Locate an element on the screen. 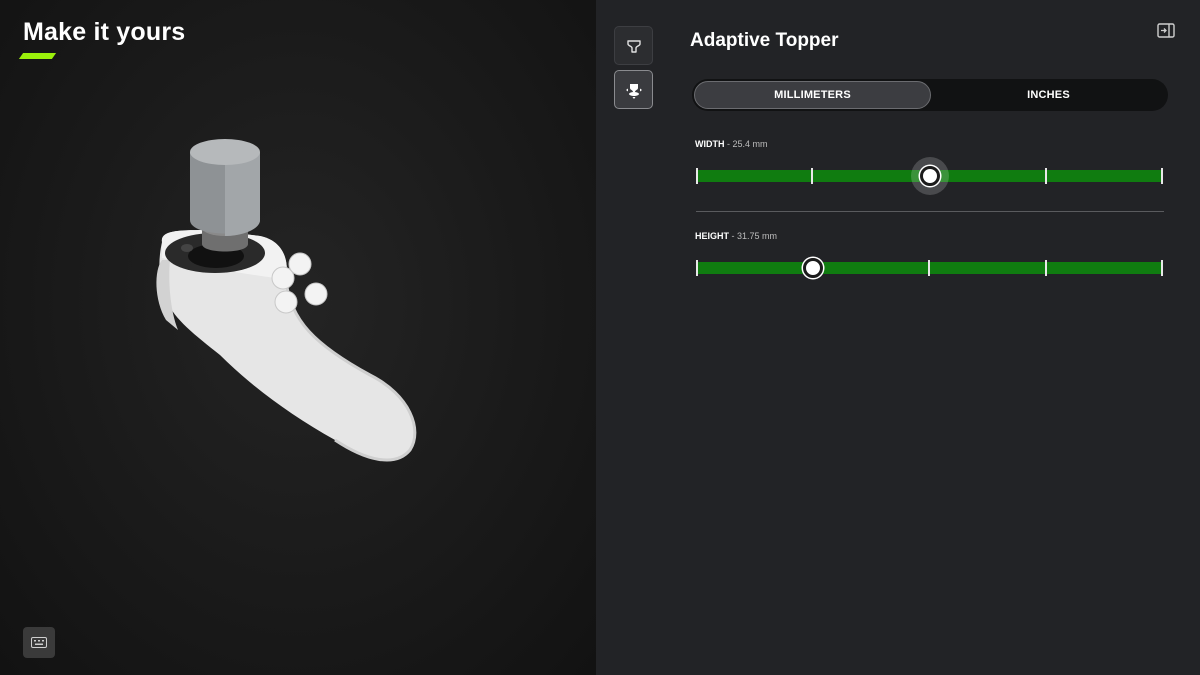 This screenshot has height=675, width=1200. topper-icon is located at coordinates (633, 46).